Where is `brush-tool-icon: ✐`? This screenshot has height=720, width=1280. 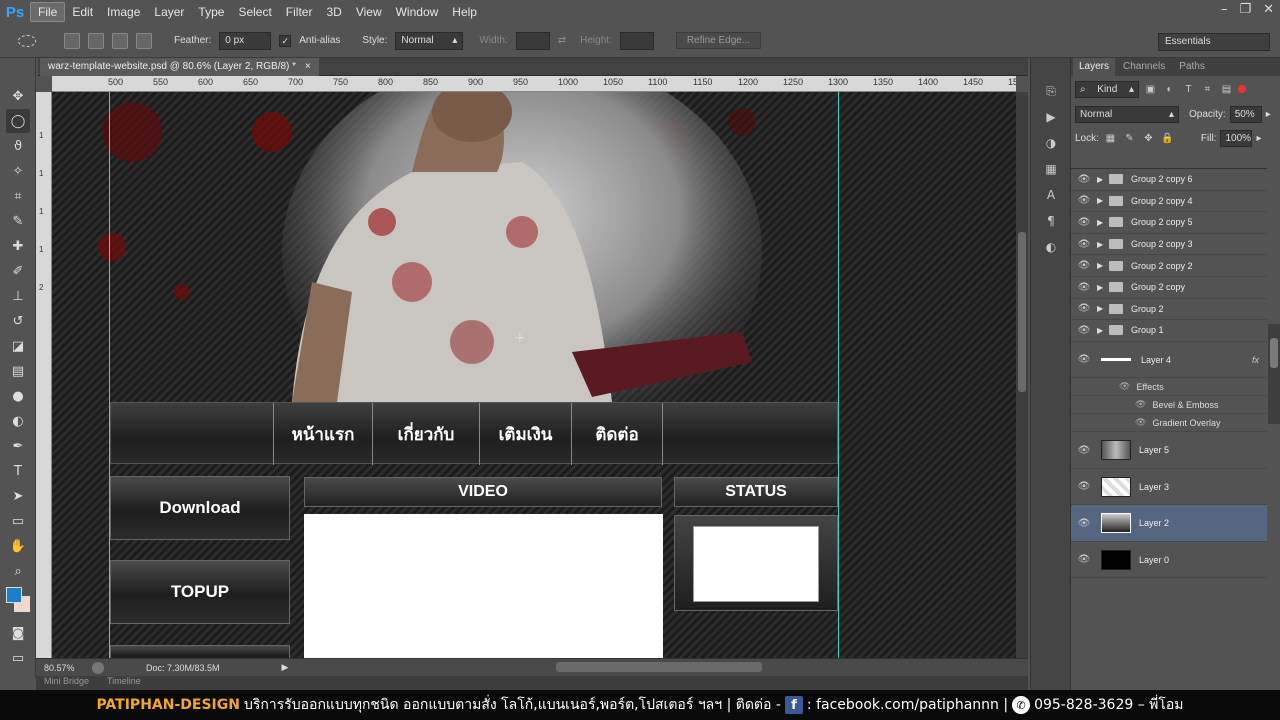
brush-tool-icon: ✐ is located at coordinates (18, 271).